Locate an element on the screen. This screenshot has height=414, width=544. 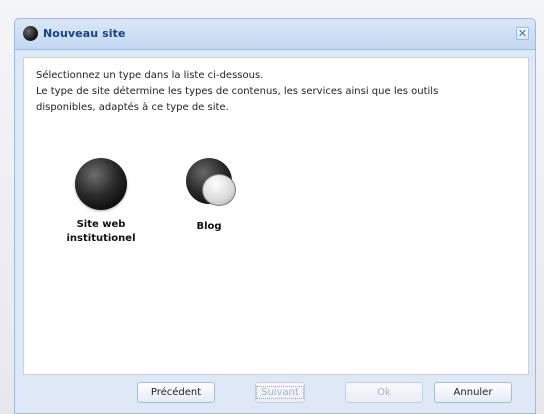
ok-button: Ok is located at coordinates (384, 392).